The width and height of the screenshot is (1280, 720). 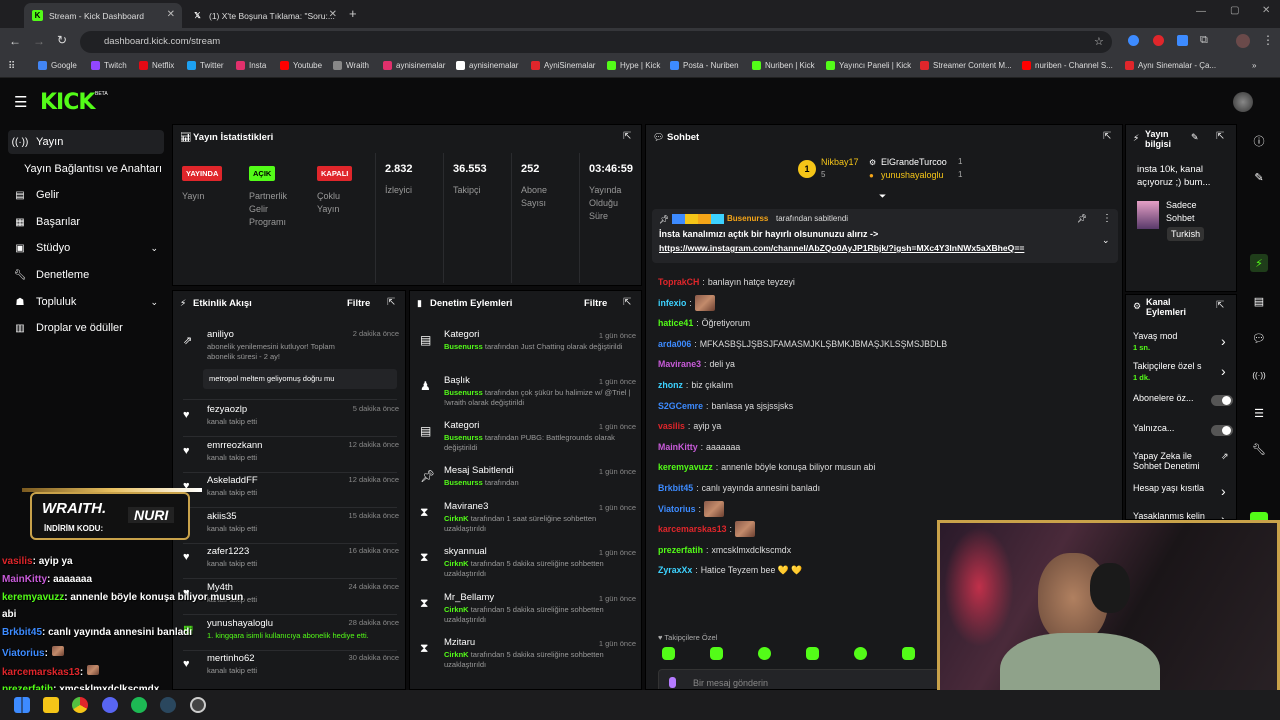 What do you see at coordinates (1196, 212) in the screenshot?
I see `category-name: Sadece Sohbet` at bounding box center [1196, 212].